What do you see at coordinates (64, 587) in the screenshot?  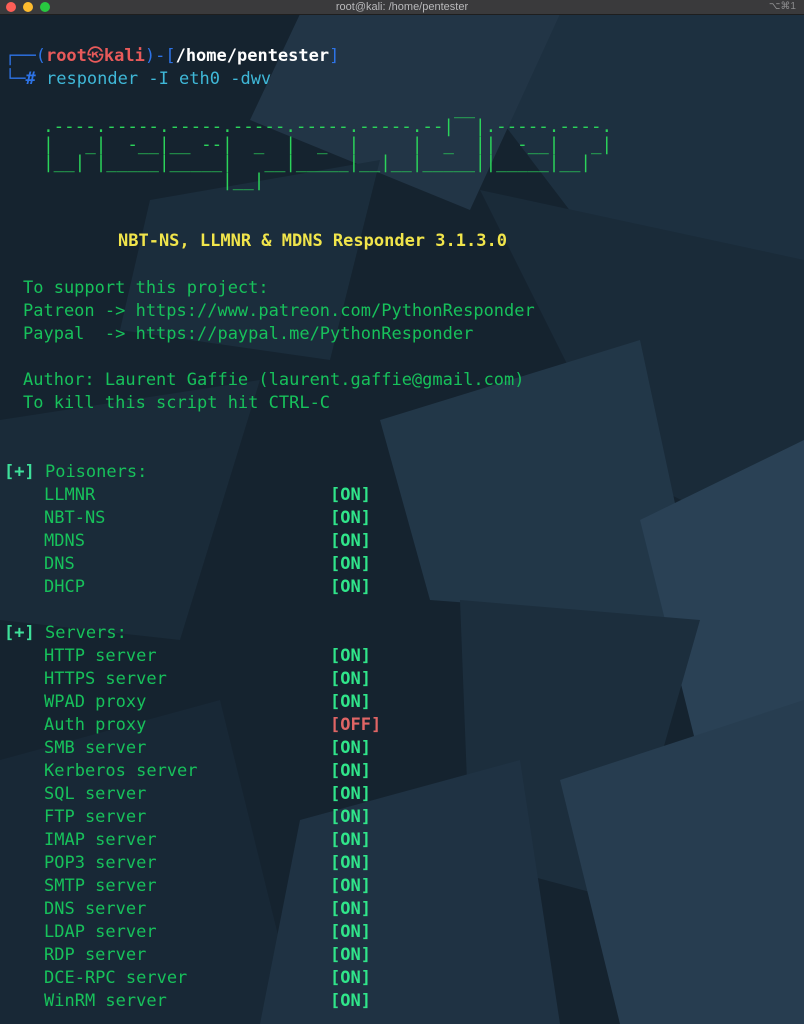 I see `poisoner-name: DHCP` at bounding box center [64, 587].